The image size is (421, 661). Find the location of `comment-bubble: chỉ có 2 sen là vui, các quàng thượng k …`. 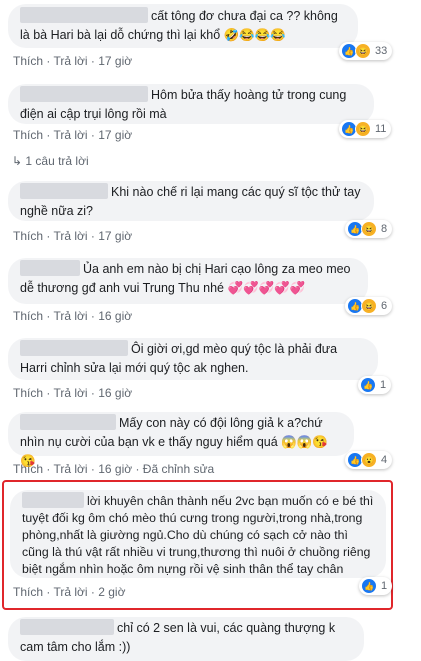

comment-bubble: chỉ có 2 sen là vui, các quàng thượng k … is located at coordinates (186, 639).